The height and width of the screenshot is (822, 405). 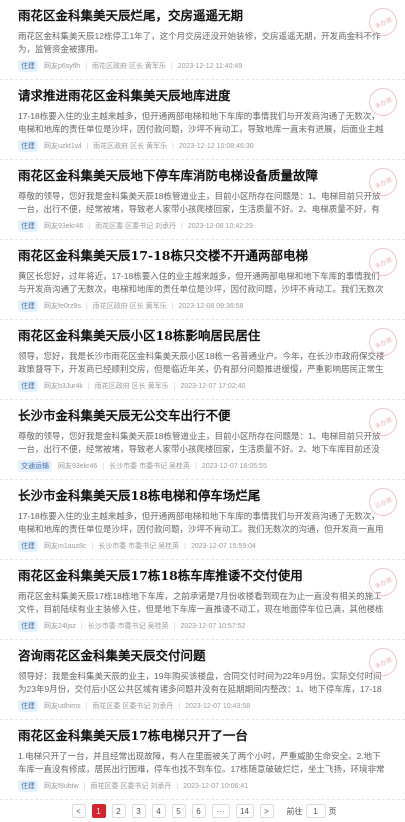 I want to click on post-user: 网友b3Jur4k, so click(x=63, y=386).